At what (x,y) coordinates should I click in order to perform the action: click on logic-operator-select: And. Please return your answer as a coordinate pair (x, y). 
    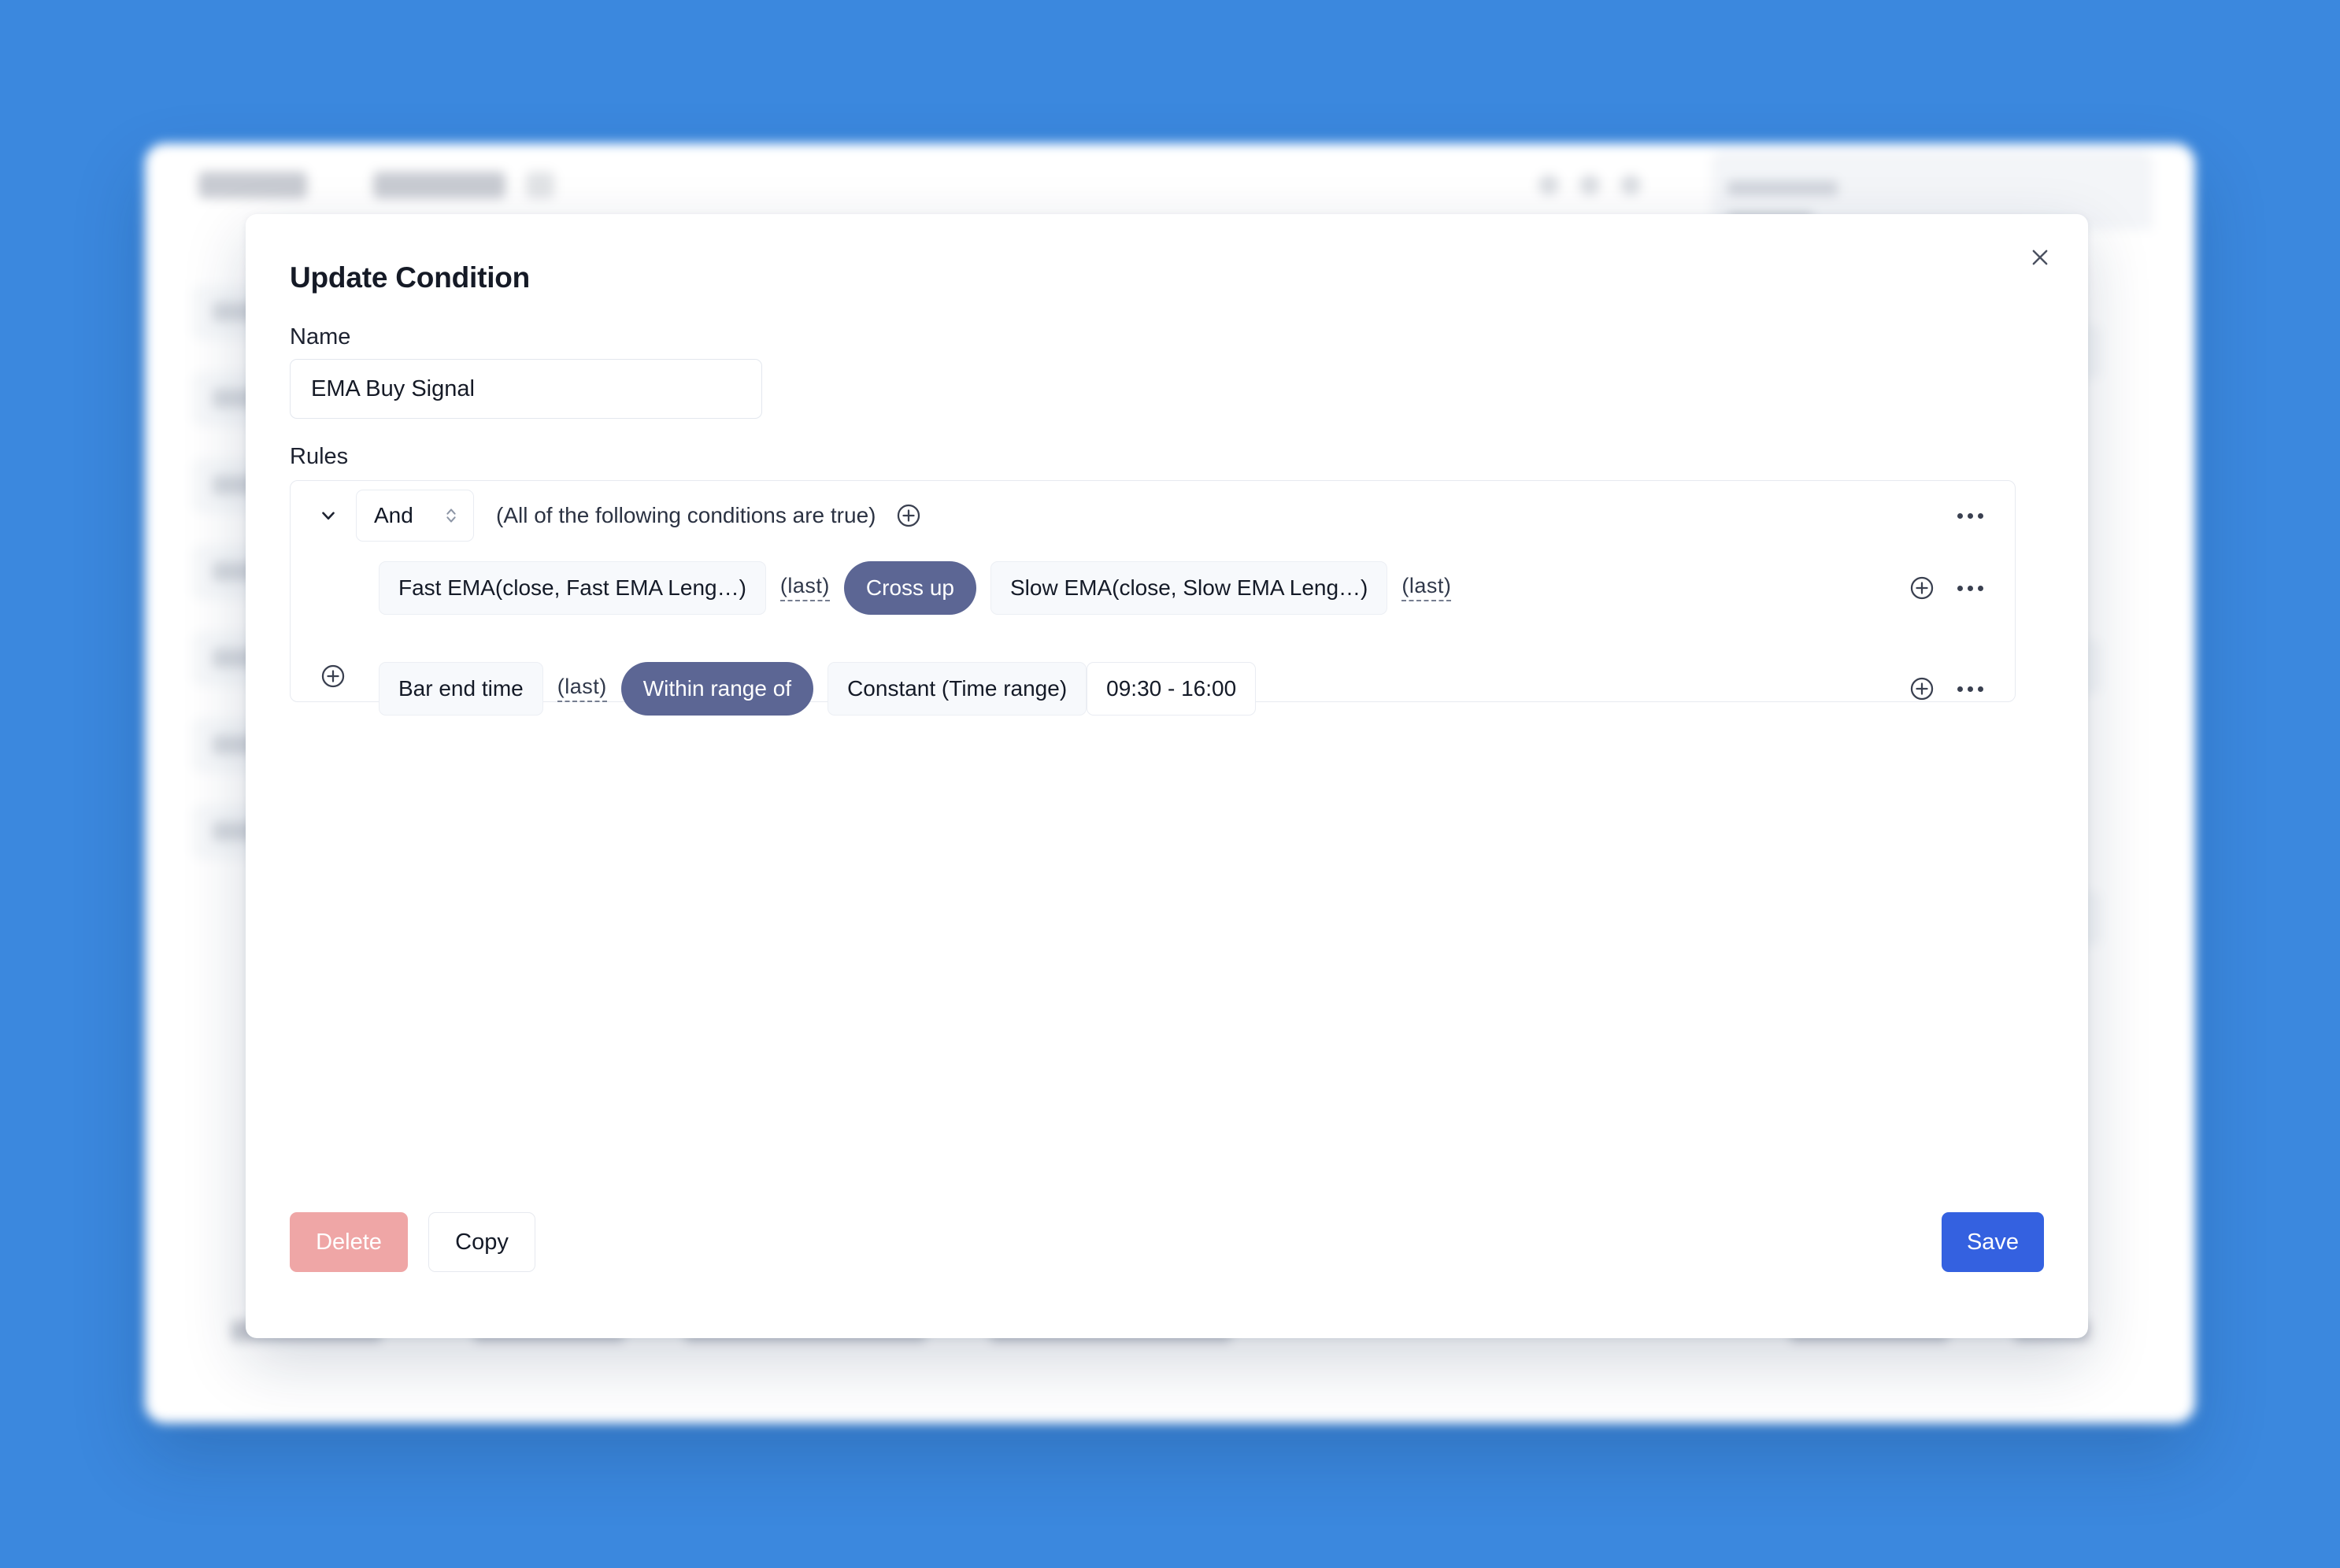
    Looking at the image, I should click on (415, 516).